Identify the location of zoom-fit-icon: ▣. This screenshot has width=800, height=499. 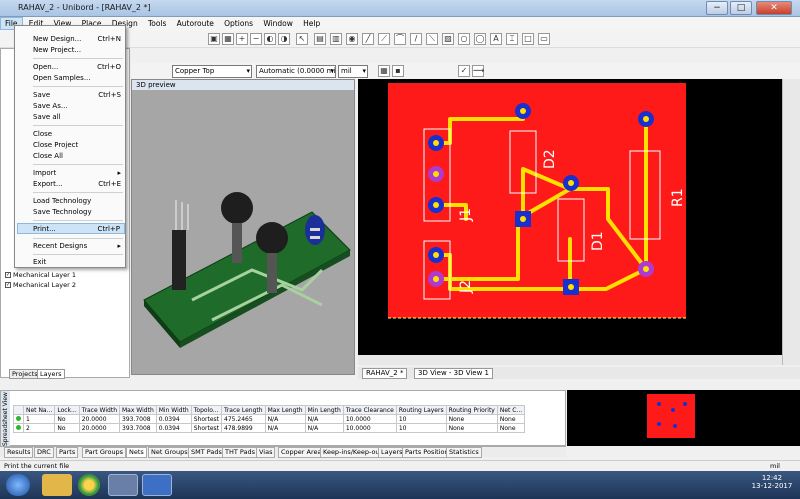
(214, 39).